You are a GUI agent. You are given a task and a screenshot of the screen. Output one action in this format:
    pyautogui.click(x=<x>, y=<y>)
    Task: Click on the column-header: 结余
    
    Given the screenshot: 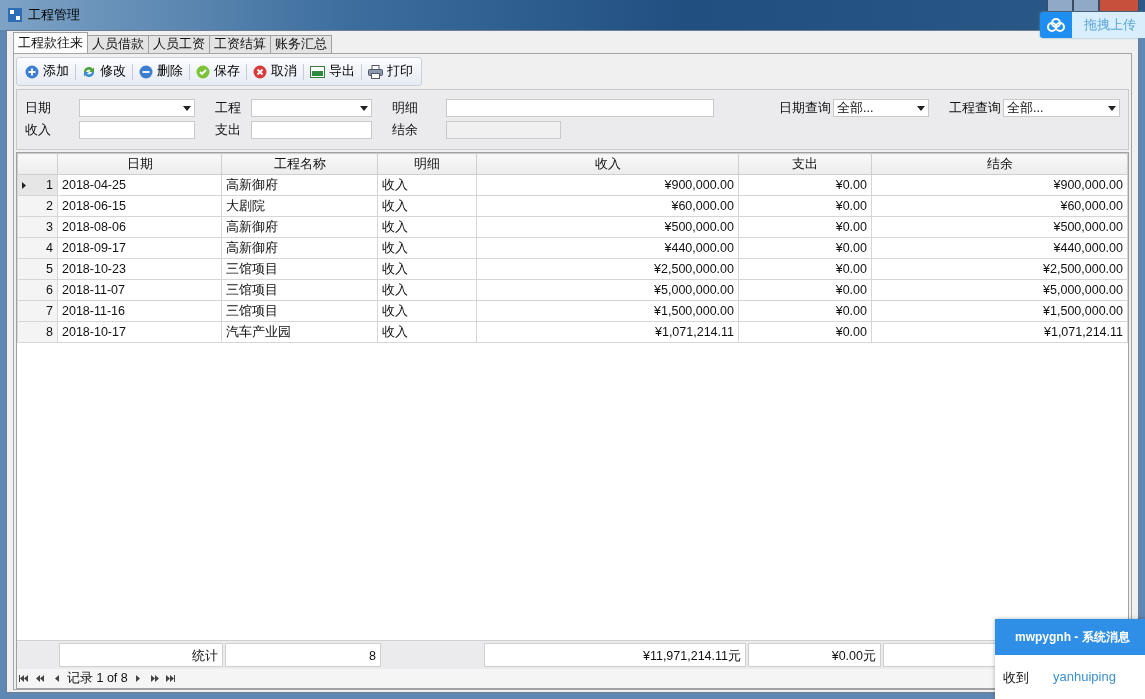 What is the action you would take?
    pyautogui.click(x=999, y=164)
    